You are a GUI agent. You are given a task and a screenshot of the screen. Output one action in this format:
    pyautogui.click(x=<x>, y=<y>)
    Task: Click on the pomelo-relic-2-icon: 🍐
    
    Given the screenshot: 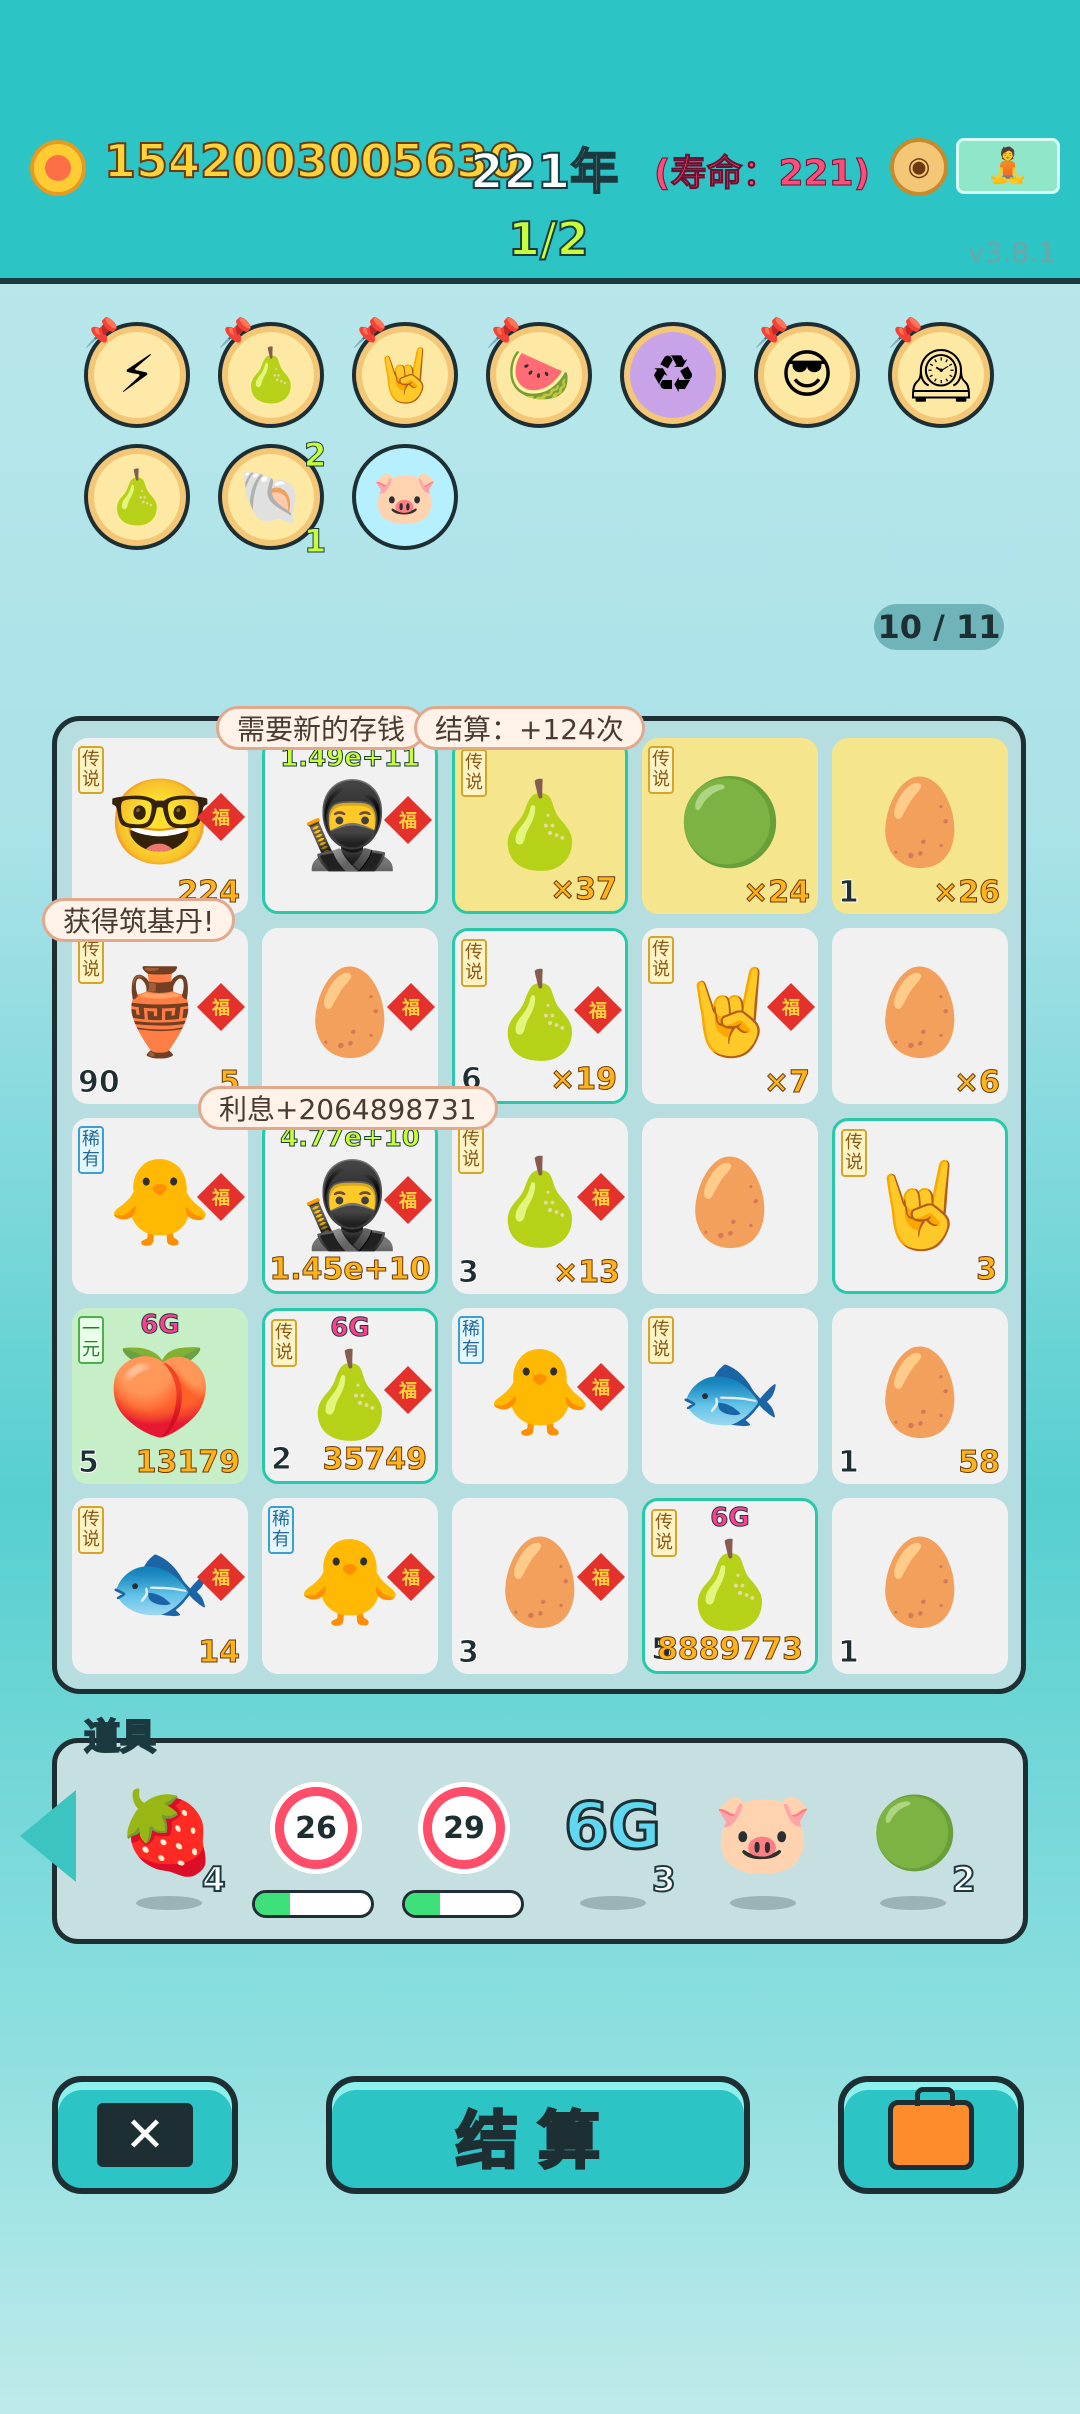 What is the action you would take?
    pyautogui.click(x=137, y=497)
    